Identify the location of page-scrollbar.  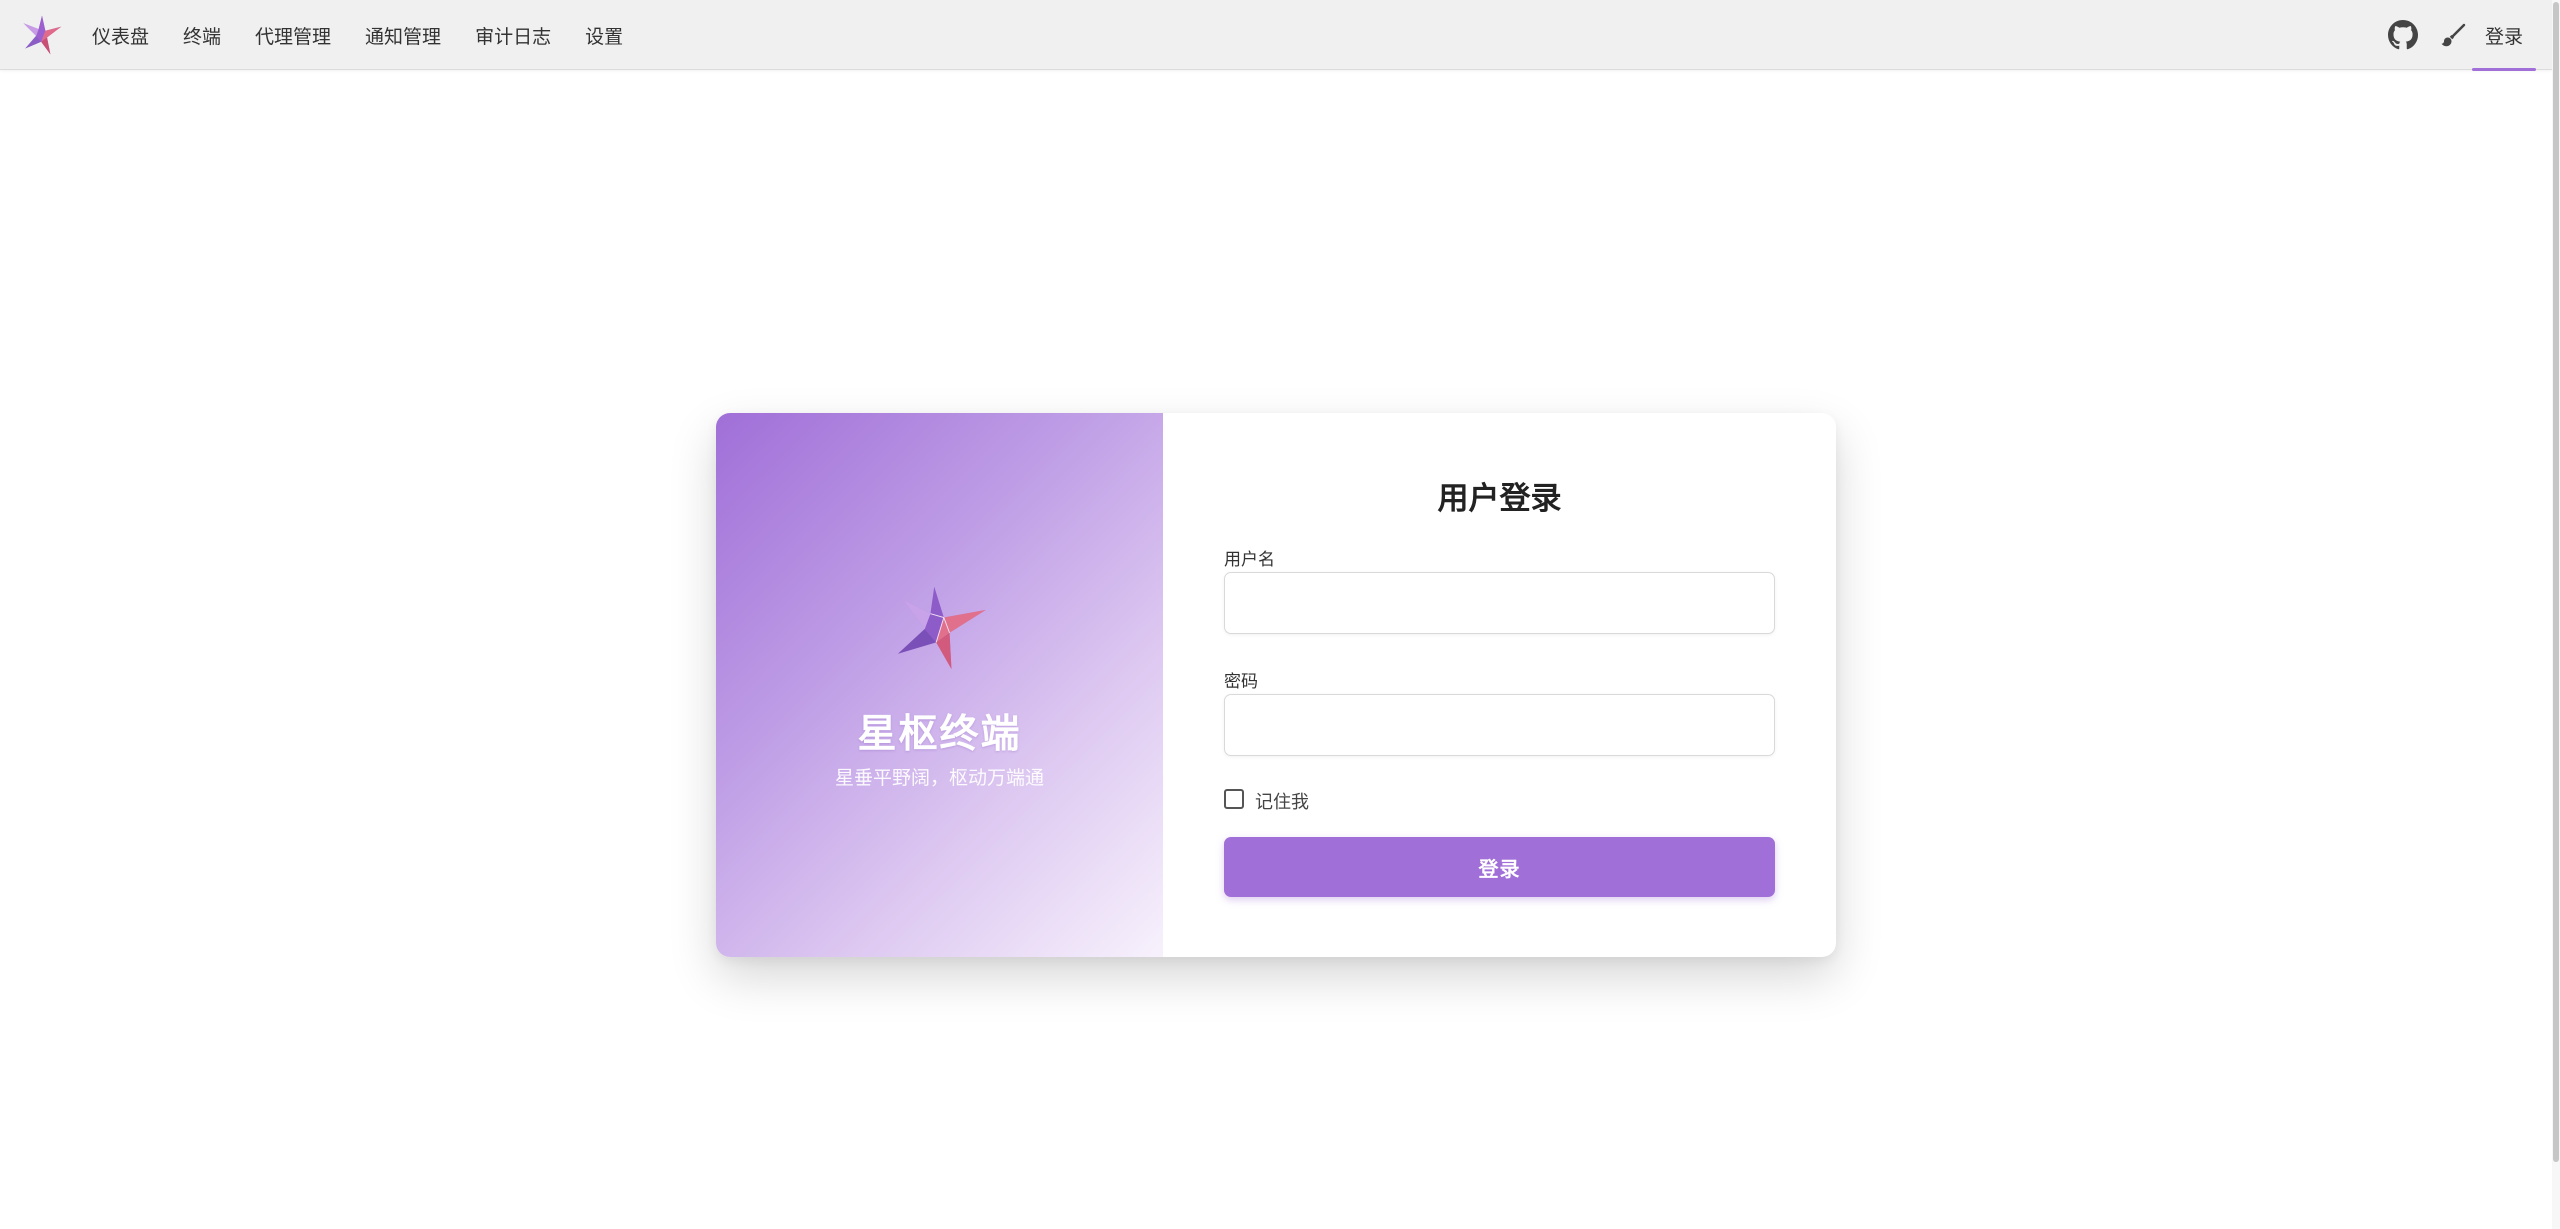
(2556, 614).